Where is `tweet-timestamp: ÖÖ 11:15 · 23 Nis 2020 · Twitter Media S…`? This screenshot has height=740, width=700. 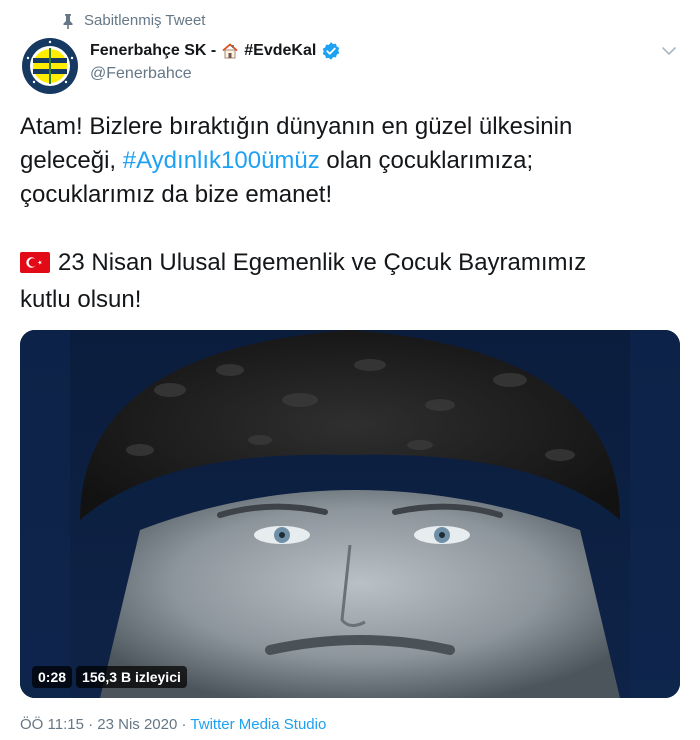
tweet-timestamp: ÖÖ 11:15 · 23 Nis 2020 · Twitter Media S… is located at coordinates (173, 724).